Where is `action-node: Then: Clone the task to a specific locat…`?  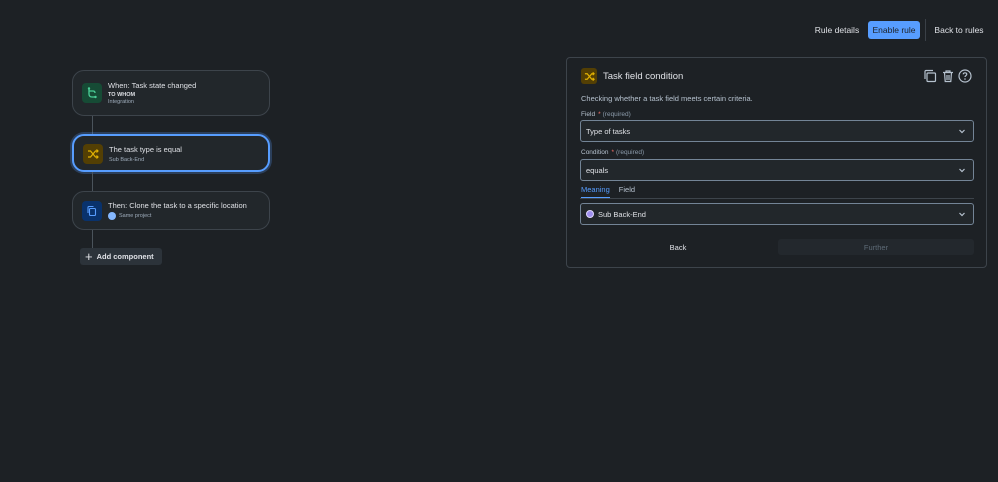
action-node: Then: Clone the task to a specific locat… is located at coordinates (171, 210).